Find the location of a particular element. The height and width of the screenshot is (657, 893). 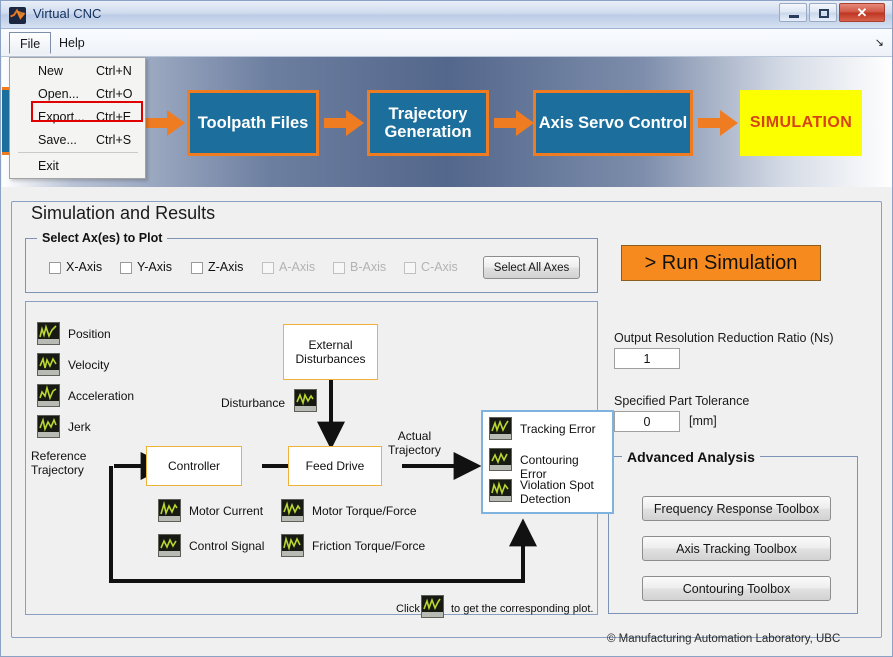

close-button: ✕ is located at coordinates (862, 12).